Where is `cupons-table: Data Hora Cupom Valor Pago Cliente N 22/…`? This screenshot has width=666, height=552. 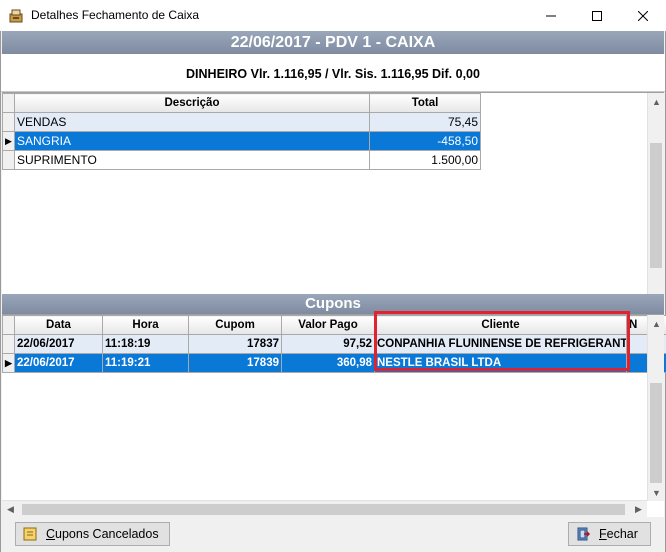
cupons-table: Data Hora Cupom Valor Pago Cliente N 22/… is located at coordinates (334, 344).